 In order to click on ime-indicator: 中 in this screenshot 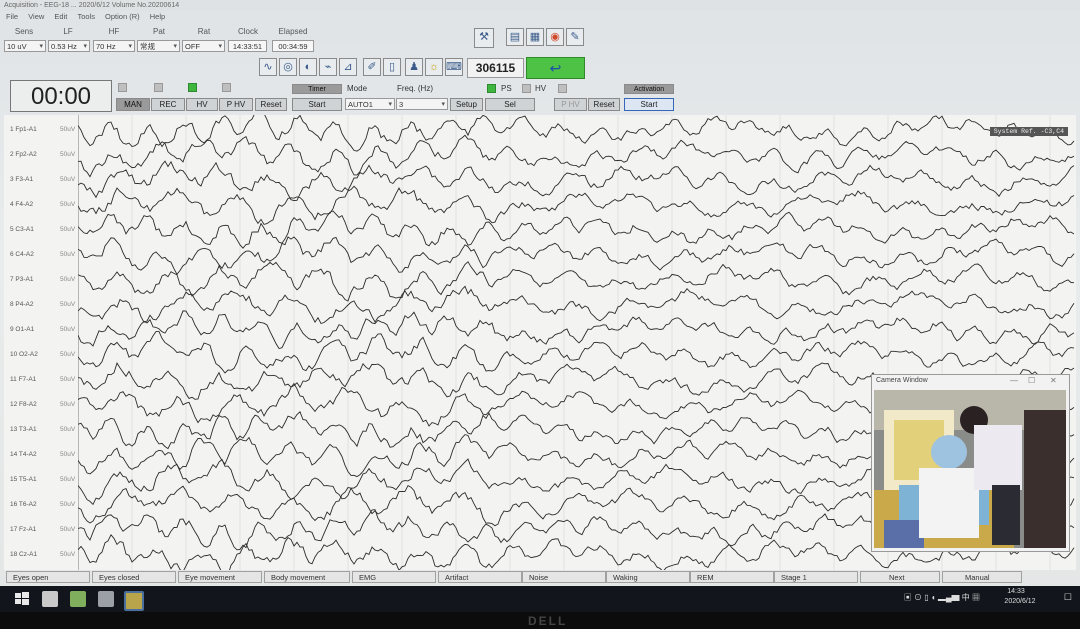, I will do `click(966, 597)`.